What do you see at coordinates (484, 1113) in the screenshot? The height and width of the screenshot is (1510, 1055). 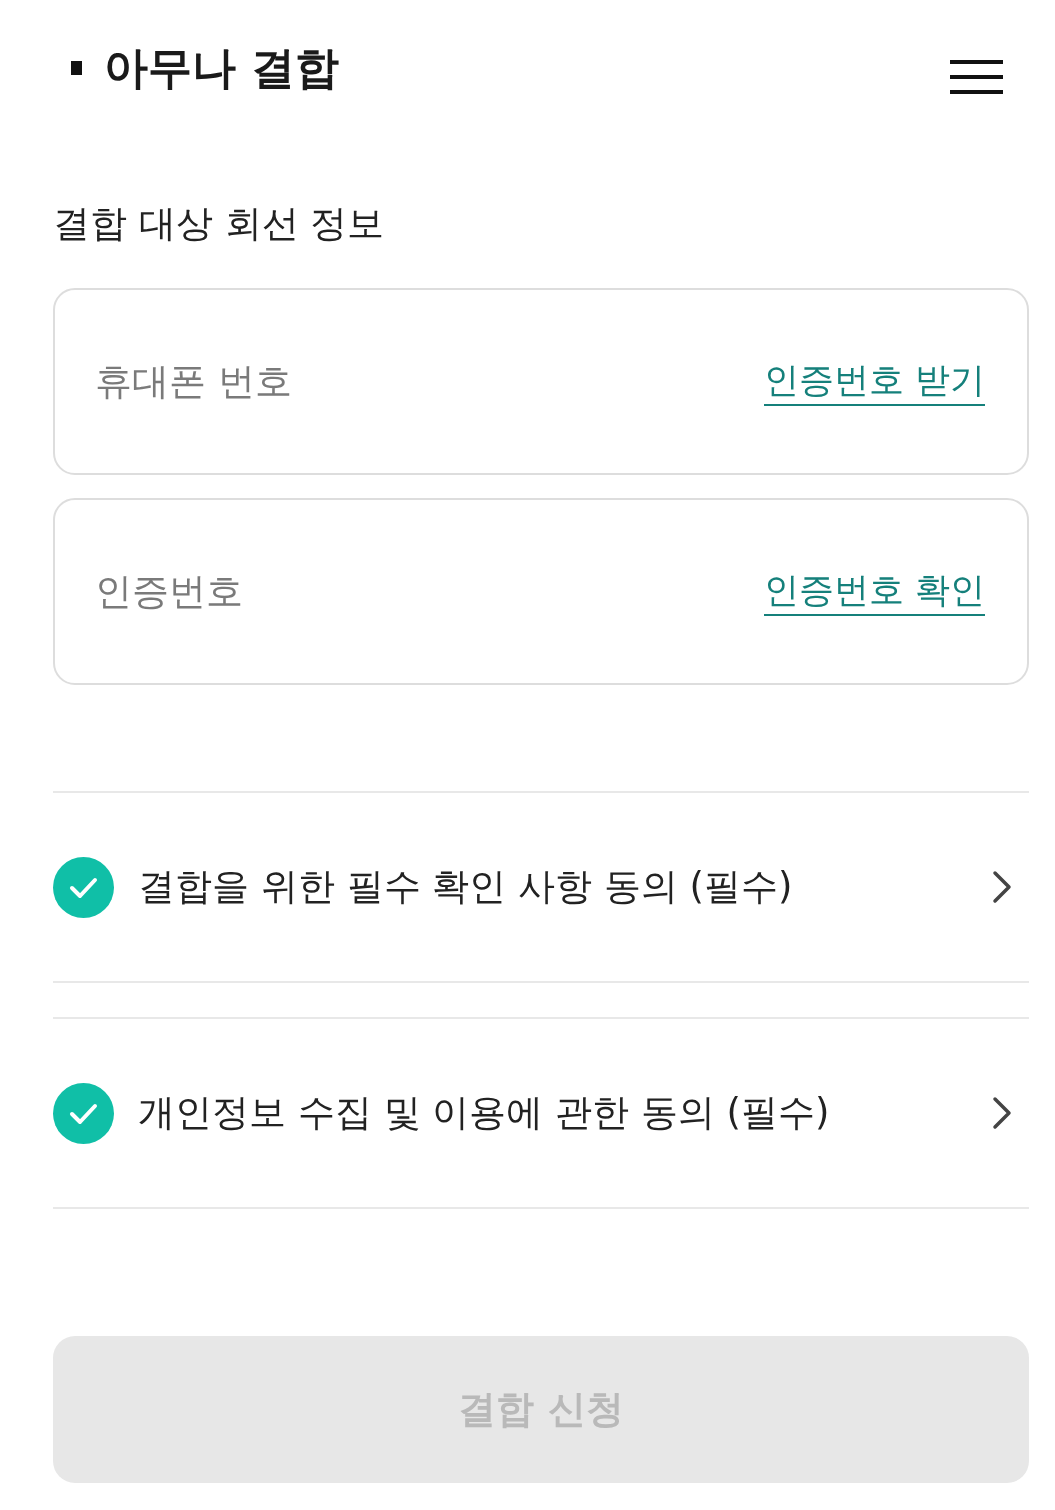 I see `agreement-label: 개인정보 수집 및 이용에 관한 동의 (필수)` at bounding box center [484, 1113].